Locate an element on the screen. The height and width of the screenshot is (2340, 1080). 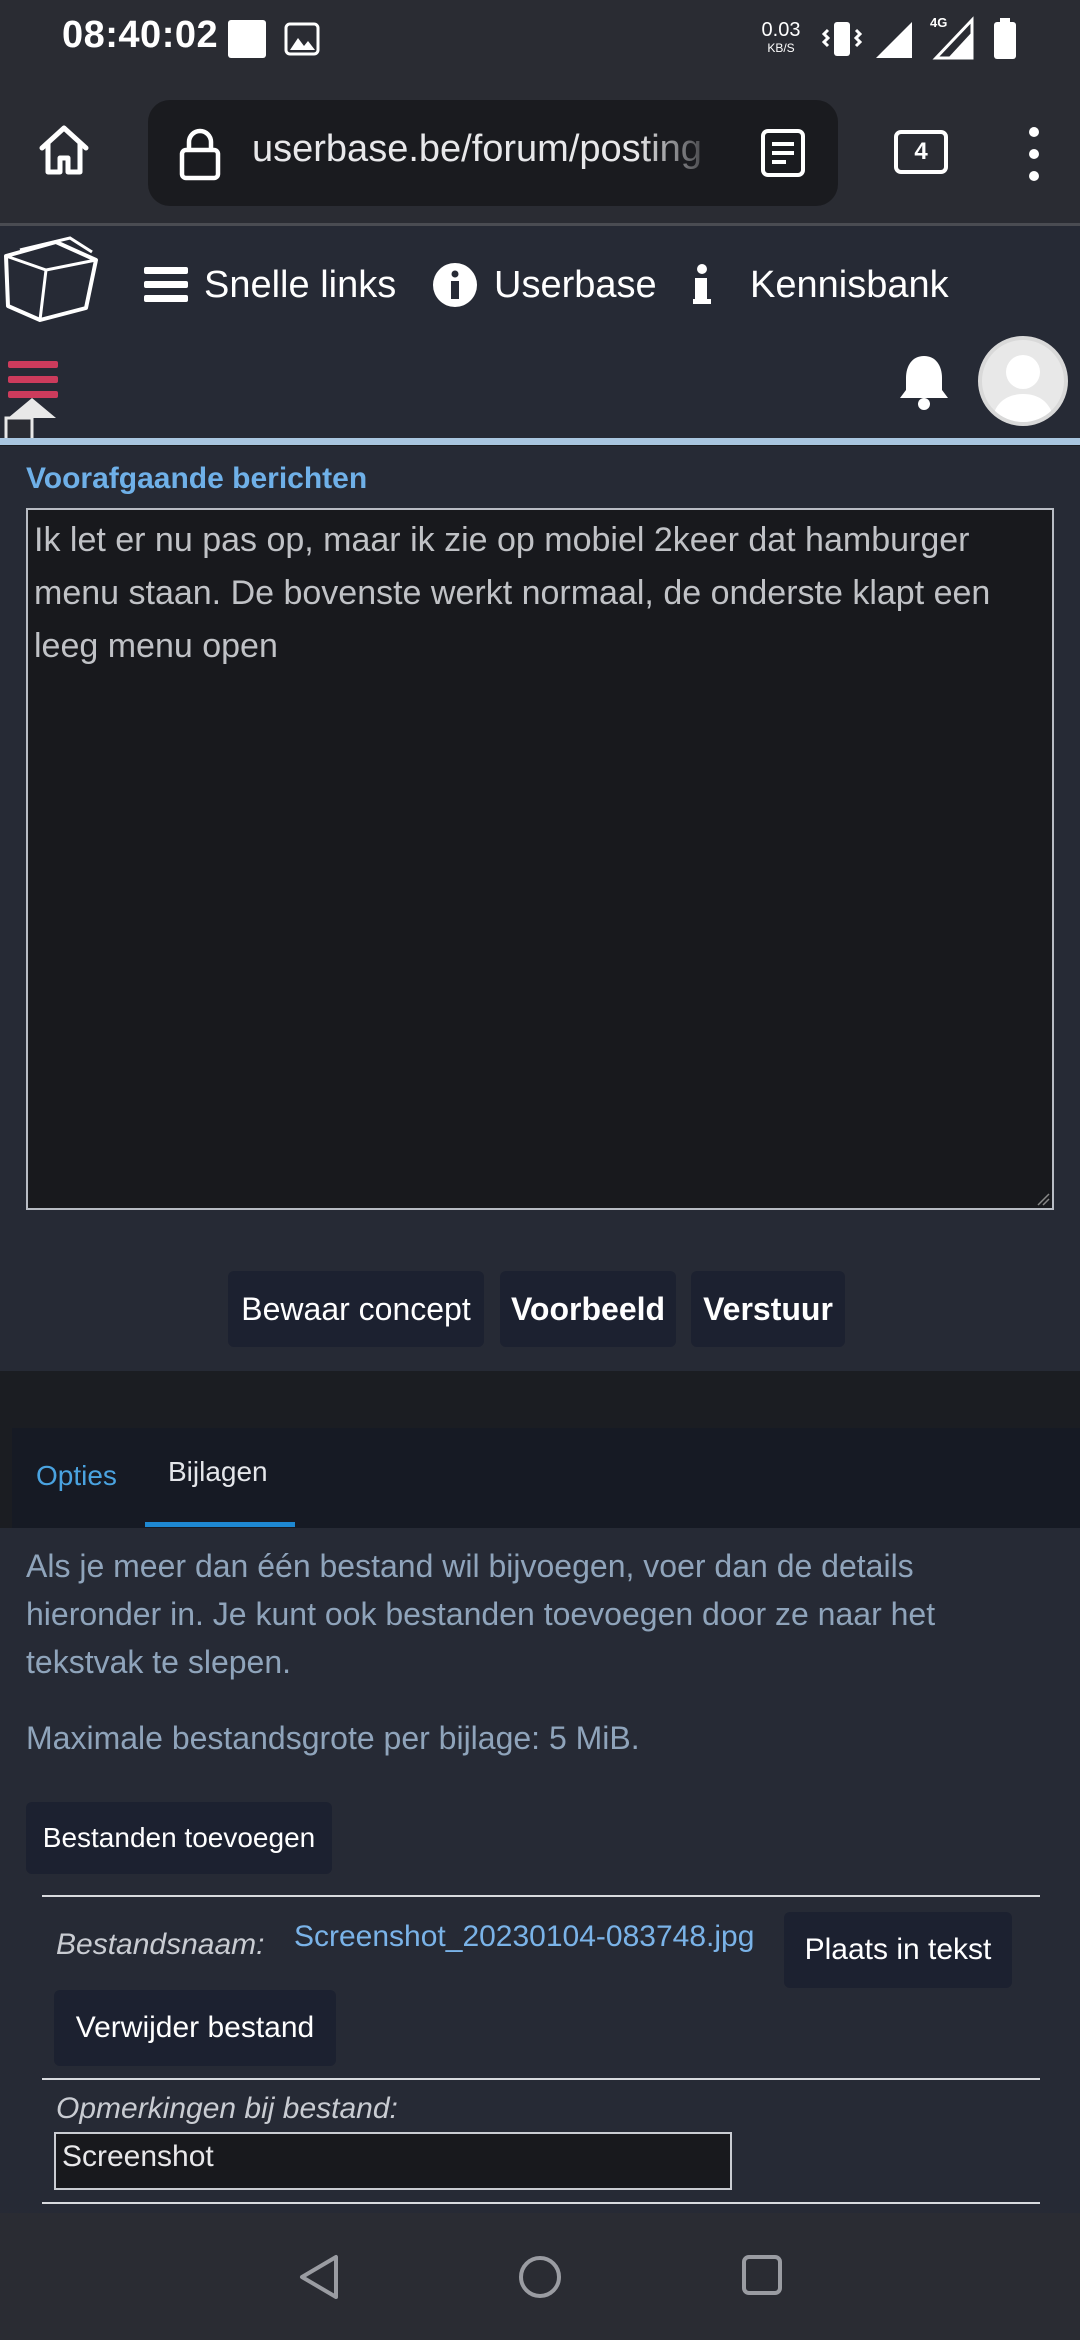
address-bar: userbase.be/forum/posting is located at coordinates (493, 153).